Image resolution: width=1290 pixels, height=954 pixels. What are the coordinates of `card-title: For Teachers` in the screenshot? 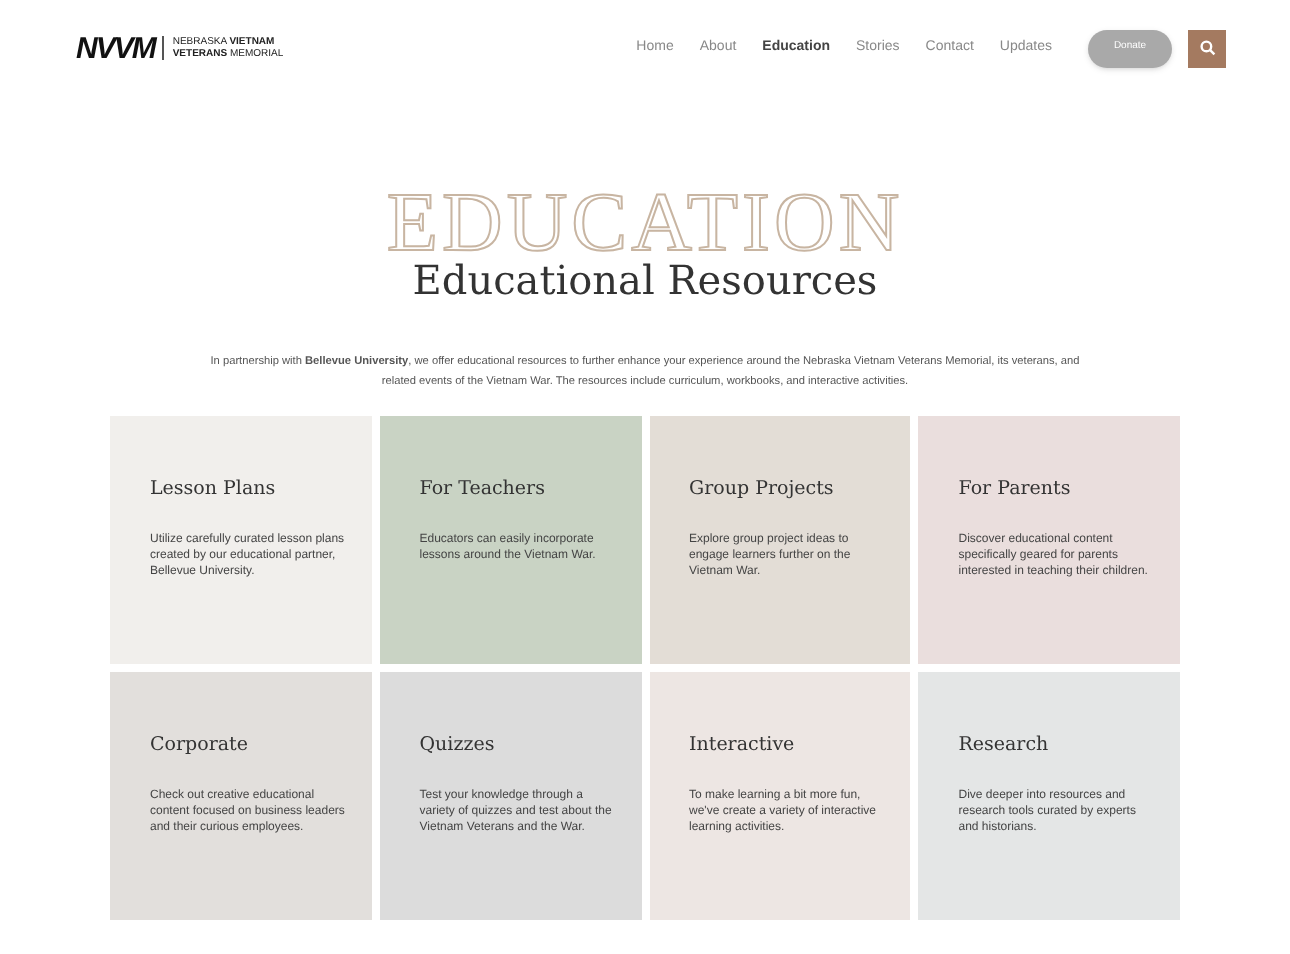 It's located at (483, 490).